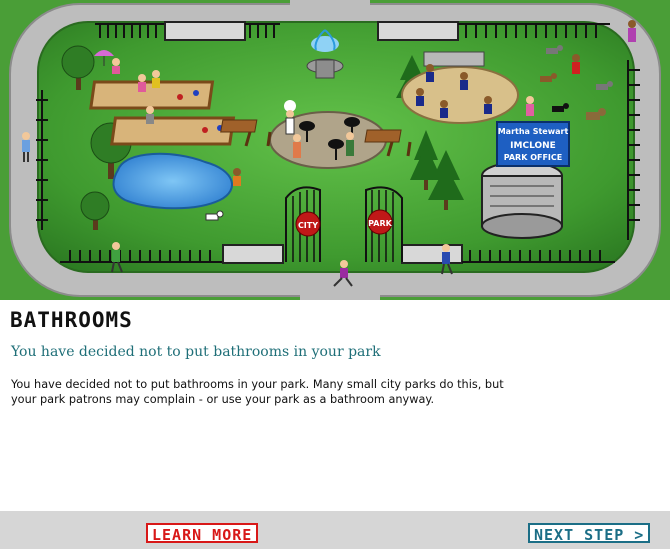 This screenshot has height=549, width=670. I want to click on person-top-right-walkway, so click(632, 31).